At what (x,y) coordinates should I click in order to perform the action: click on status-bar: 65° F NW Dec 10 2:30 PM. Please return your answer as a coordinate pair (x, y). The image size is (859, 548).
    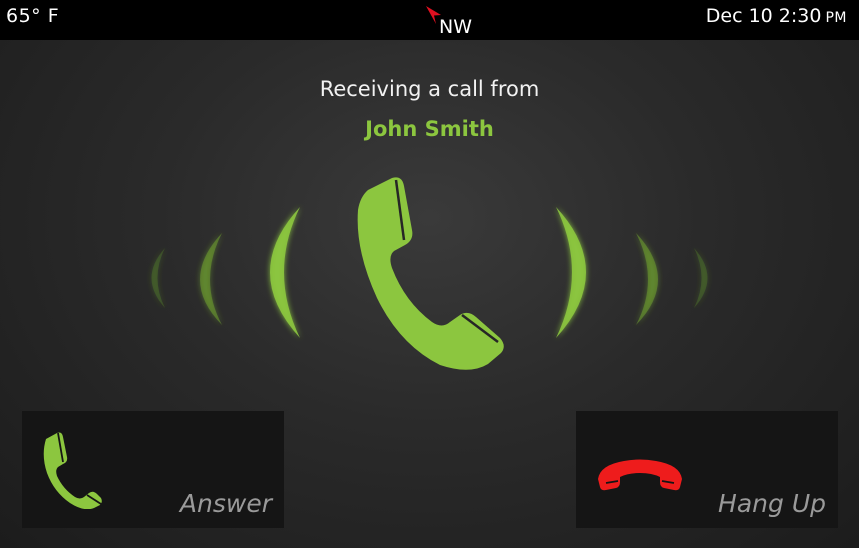
    Looking at the image, I should click on (429, 20).